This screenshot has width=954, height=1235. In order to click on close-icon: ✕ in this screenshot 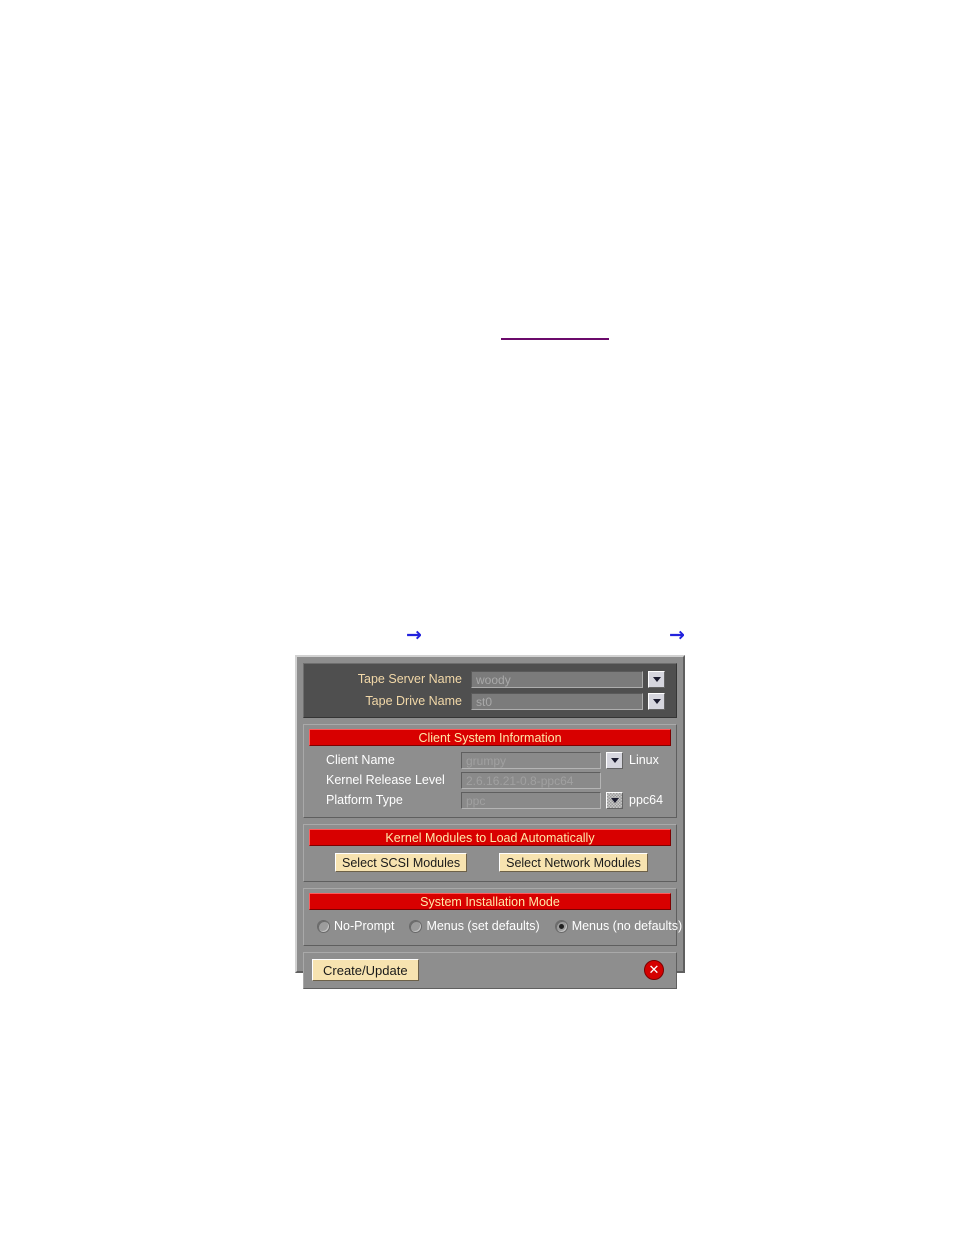, I will do `click(654, 970)`.